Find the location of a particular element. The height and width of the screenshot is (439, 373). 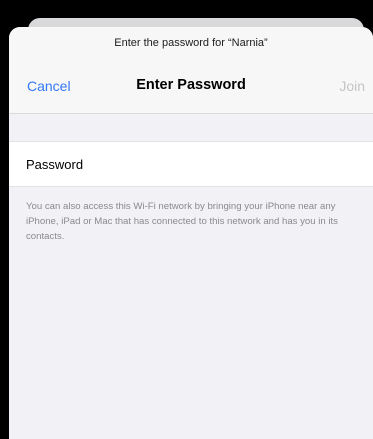

password-input is located at coordinates (239, 164).